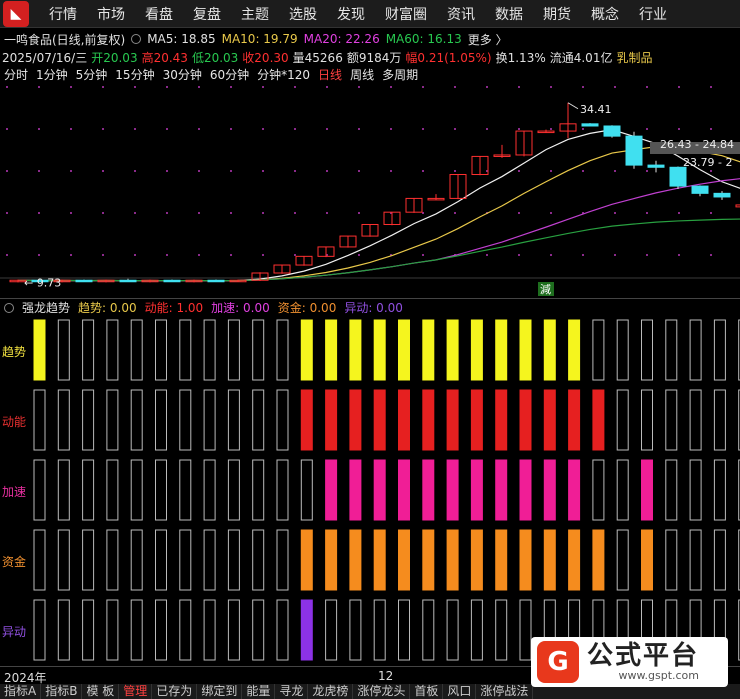 Image resolution: width=740 pixels, height=699 pixels. What do you see at coordinates (427, 691) in the screenshot?
I see `bottom-tab-10: 首板` at bounding box center [427, 691].